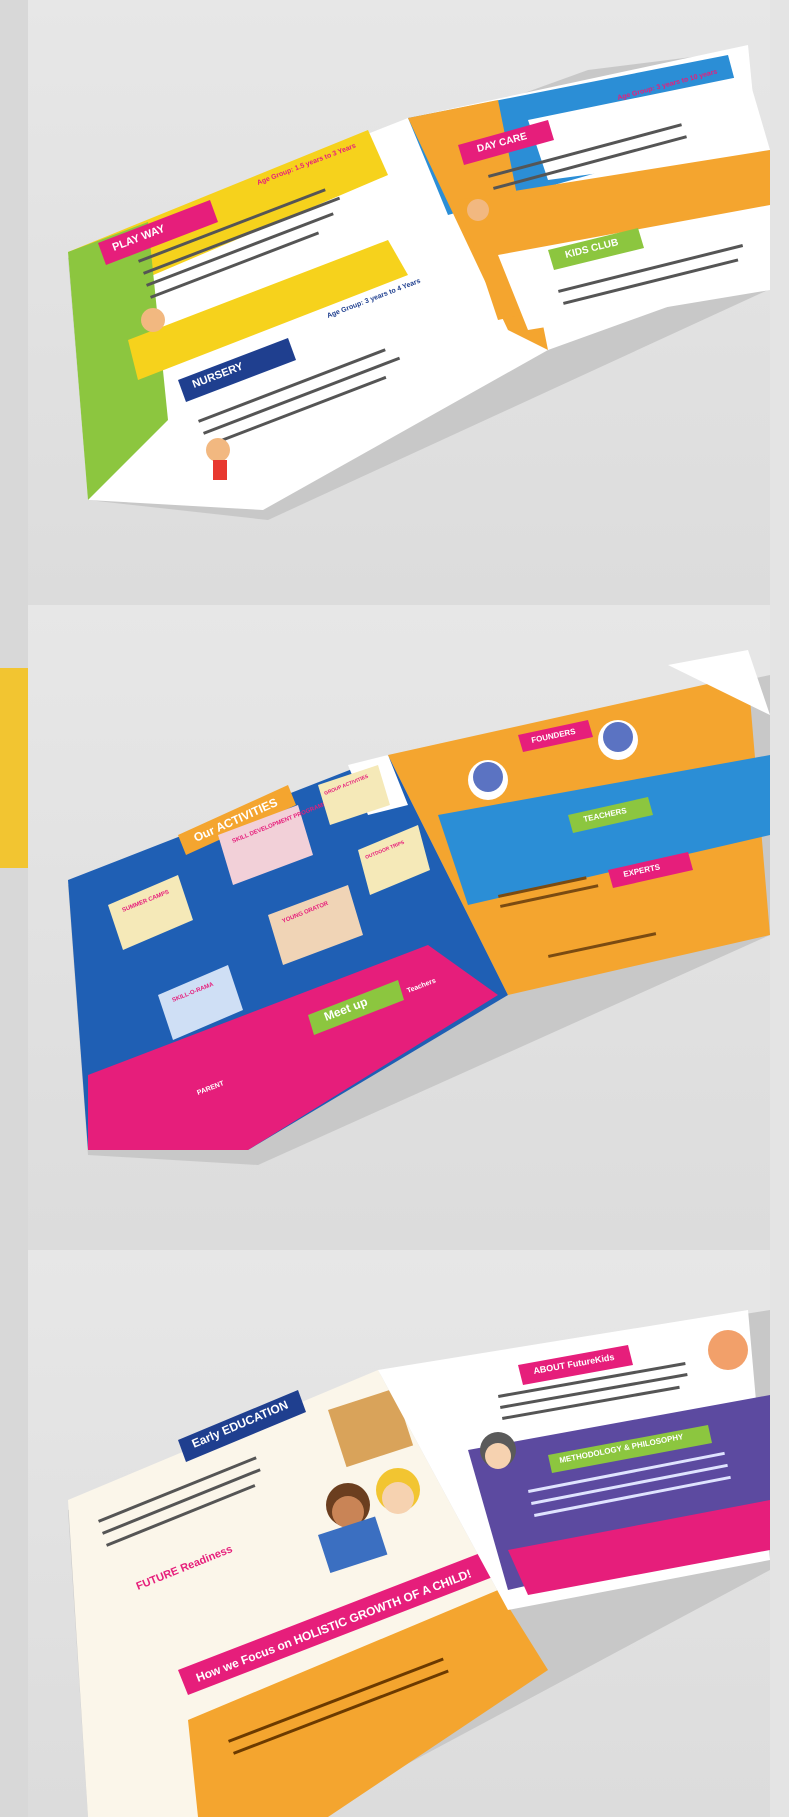  Describe the element at coordinates (14, 768) in the screenshot. I see `yellow-cover-edge` at that location.